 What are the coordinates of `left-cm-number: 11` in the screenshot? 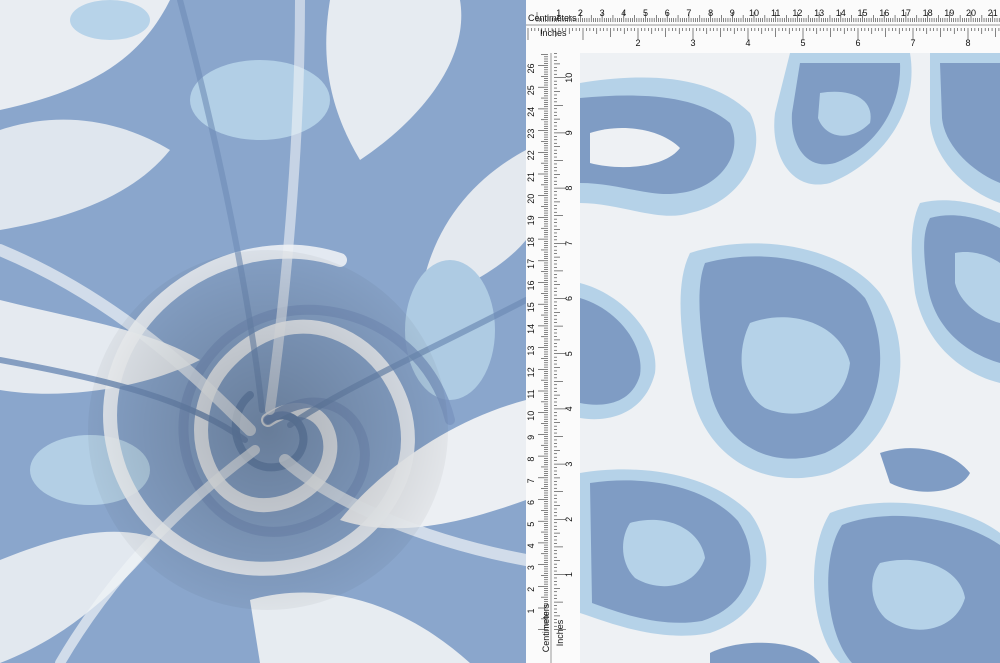 It's located at (531, 393).